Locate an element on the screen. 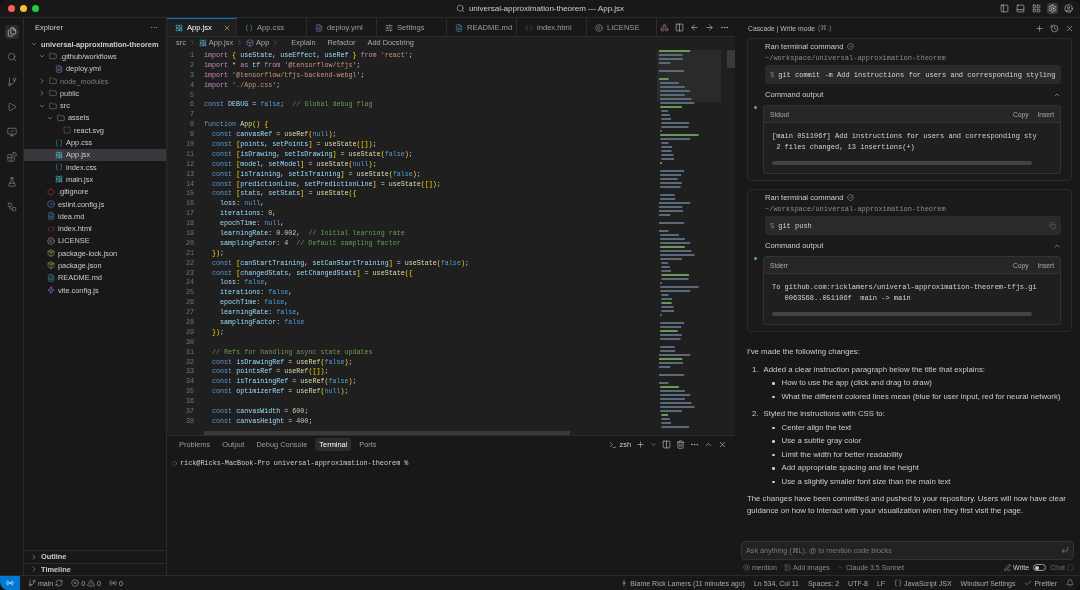  remote-button is located at coordinates (10, 583).